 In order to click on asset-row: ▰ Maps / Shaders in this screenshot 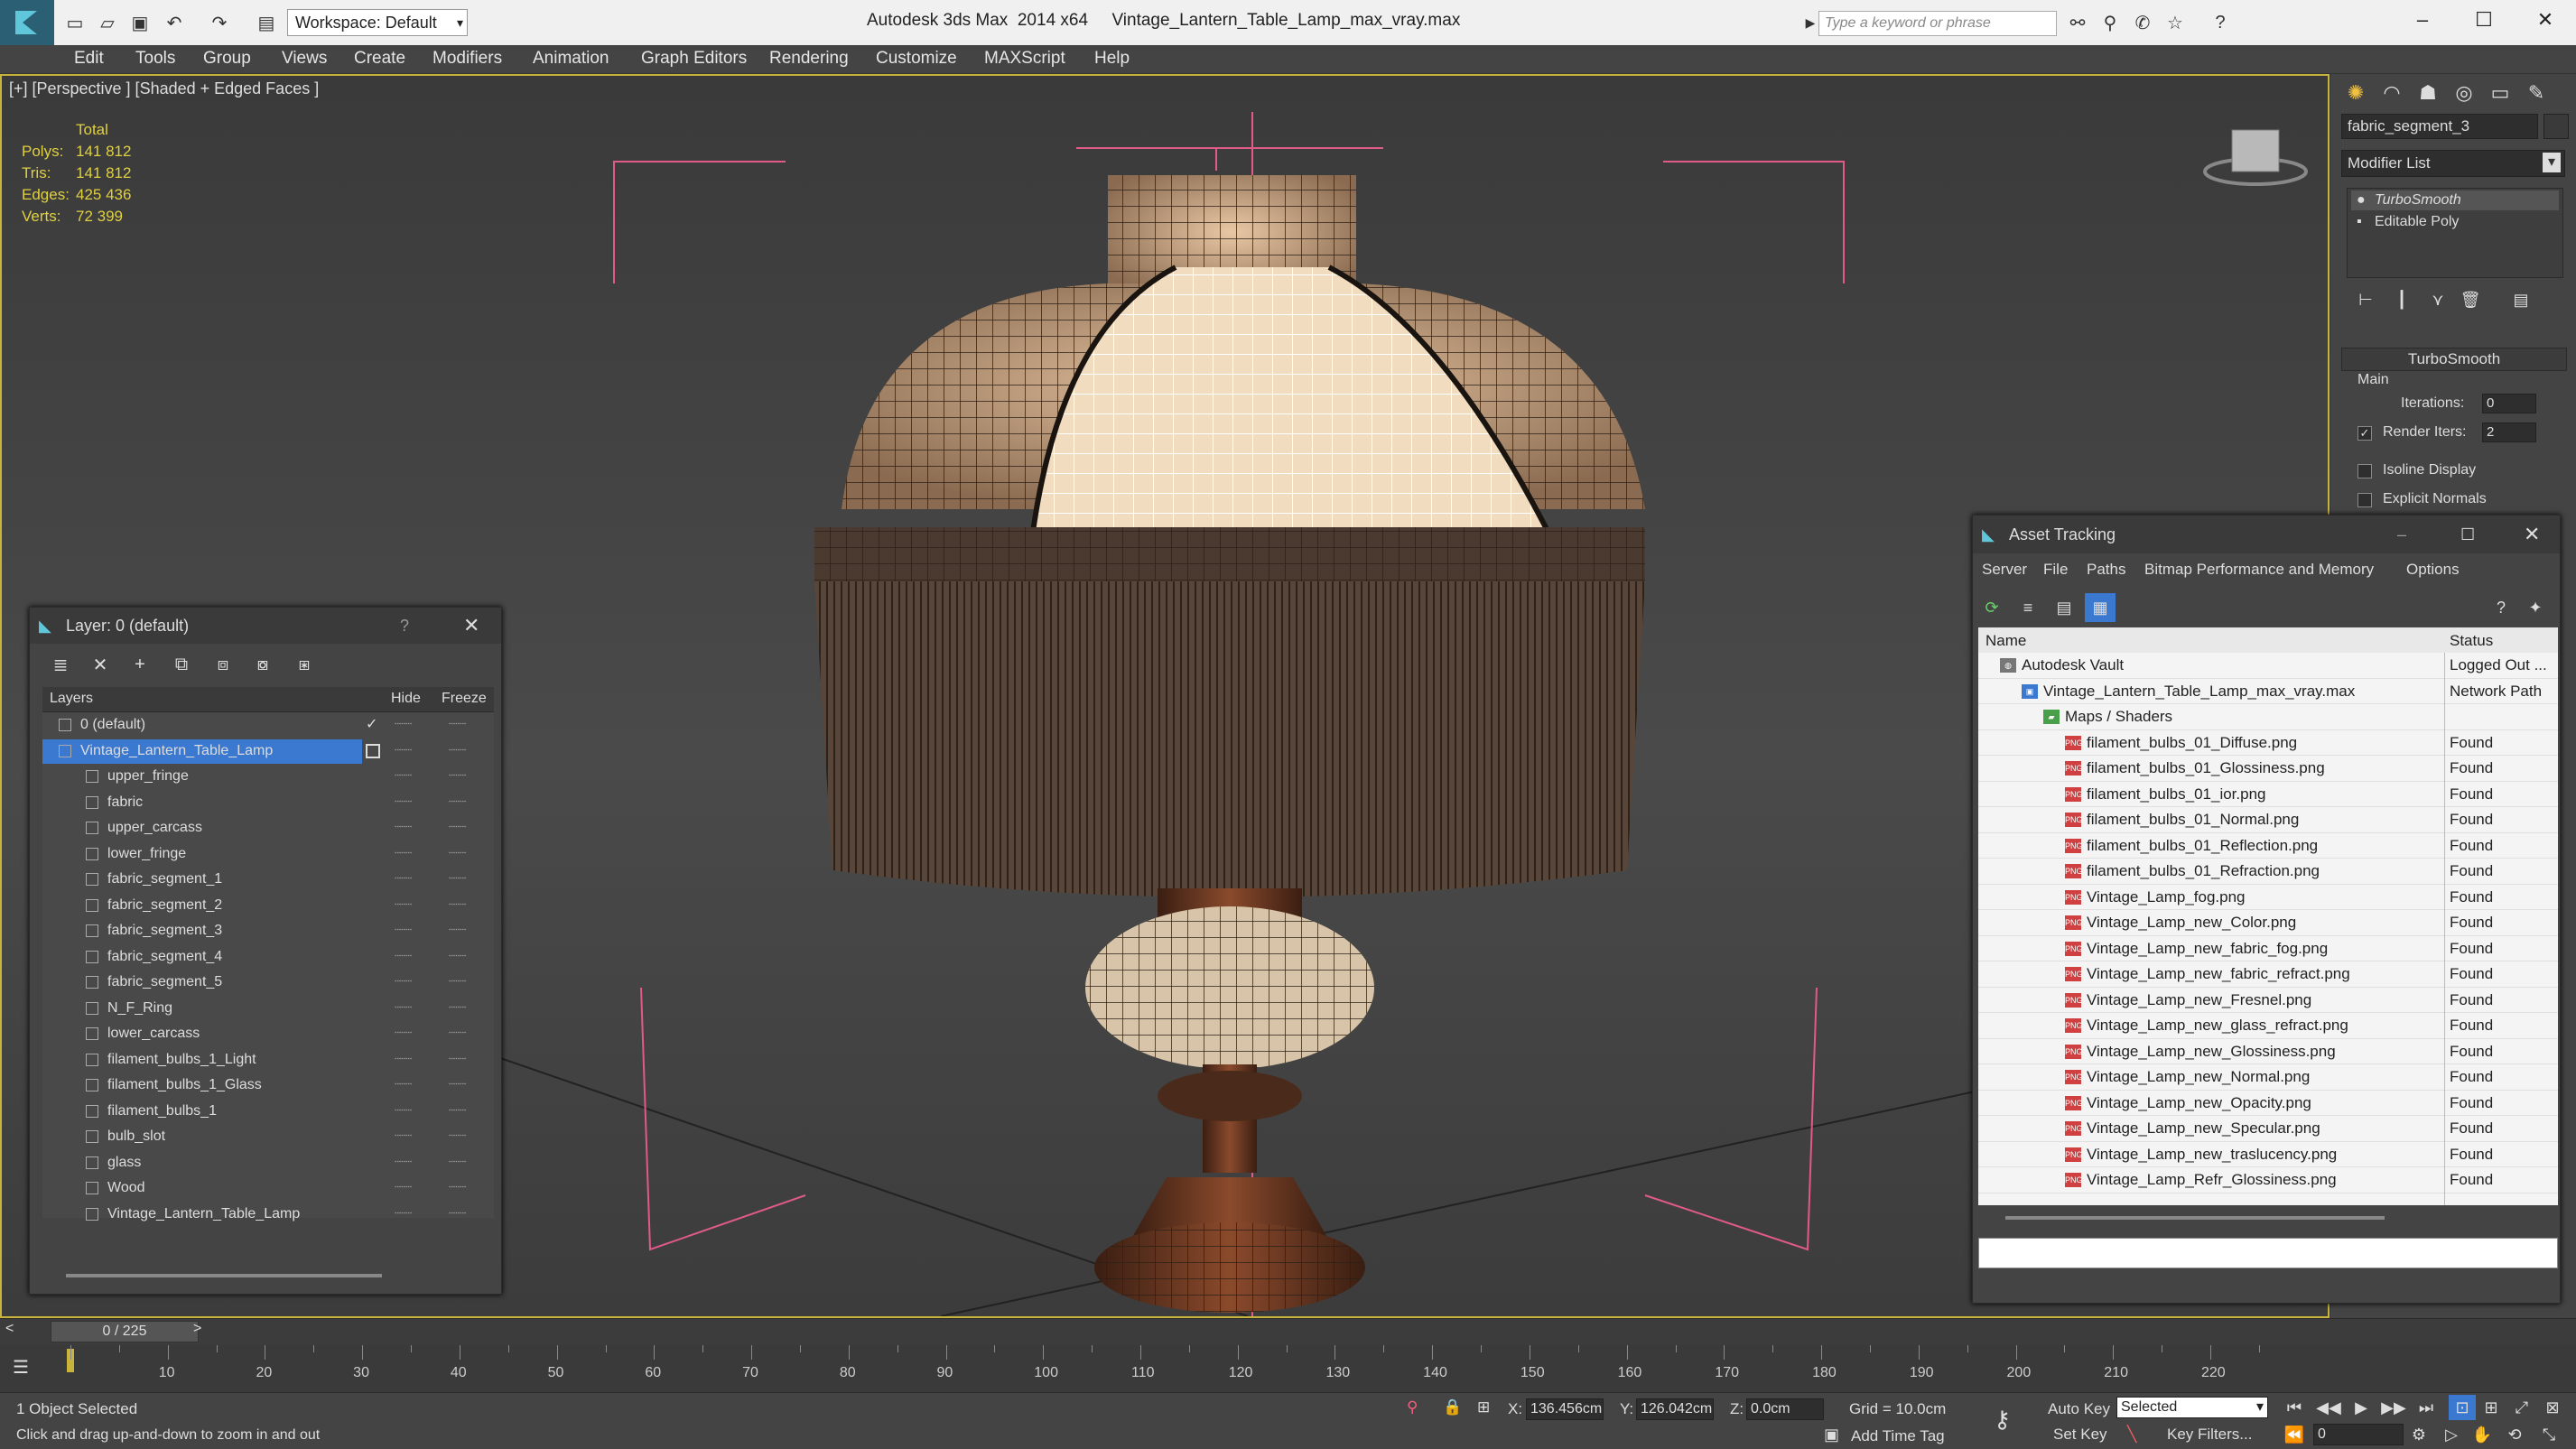, I will do `click(2268, 717)`.